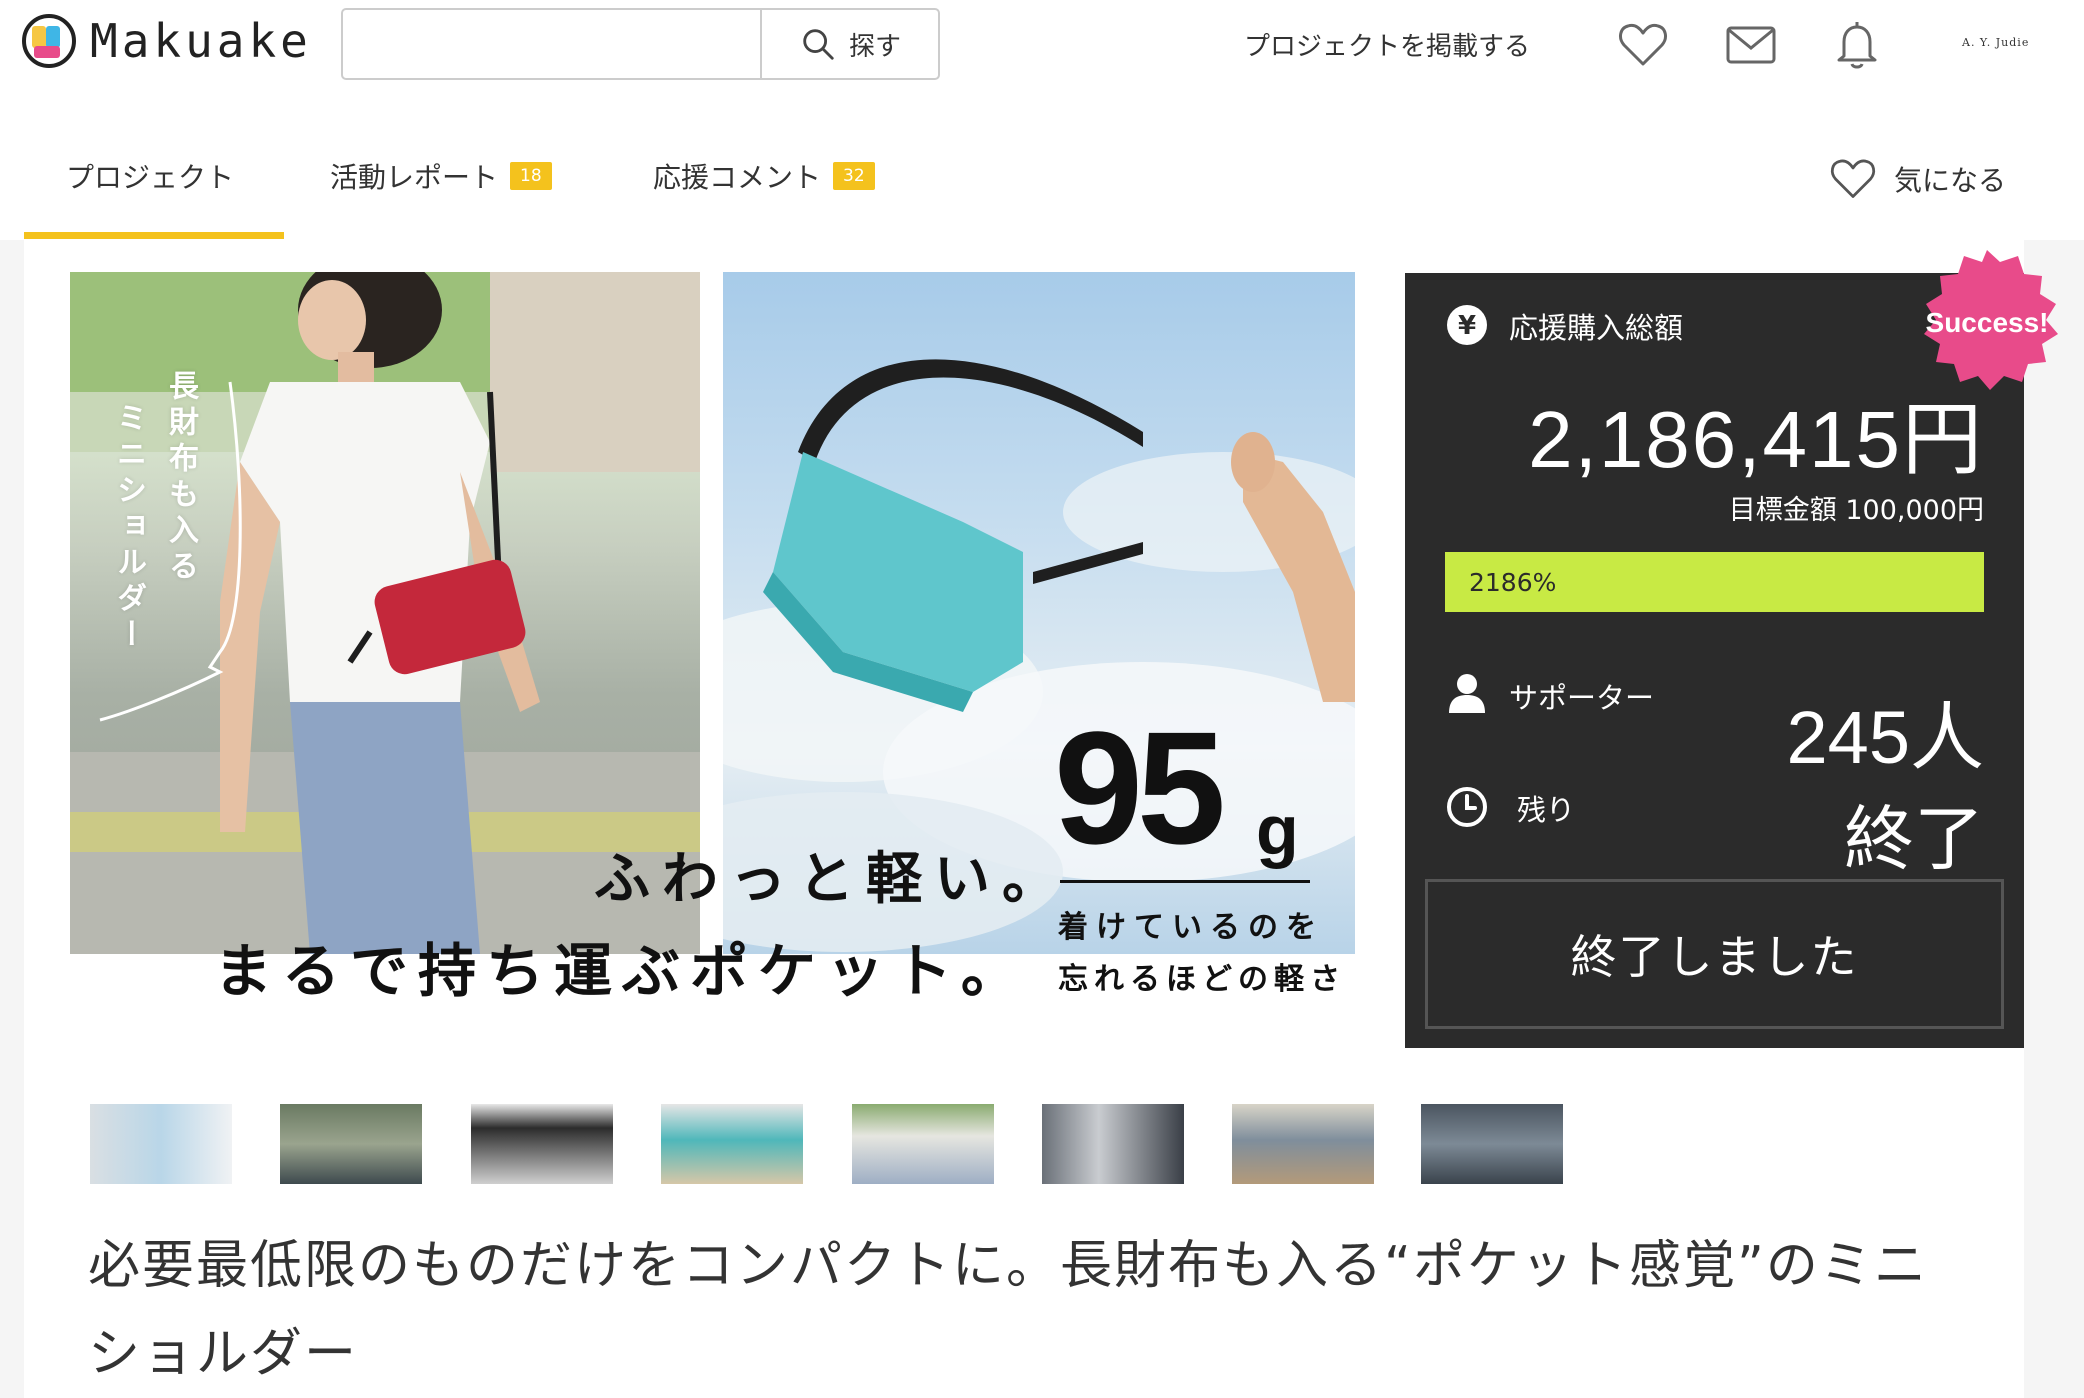  Describe the element at coordinates (1995, 42) in the screenshot. I see `user-avatar-name: A. Y. Judie` at that location.